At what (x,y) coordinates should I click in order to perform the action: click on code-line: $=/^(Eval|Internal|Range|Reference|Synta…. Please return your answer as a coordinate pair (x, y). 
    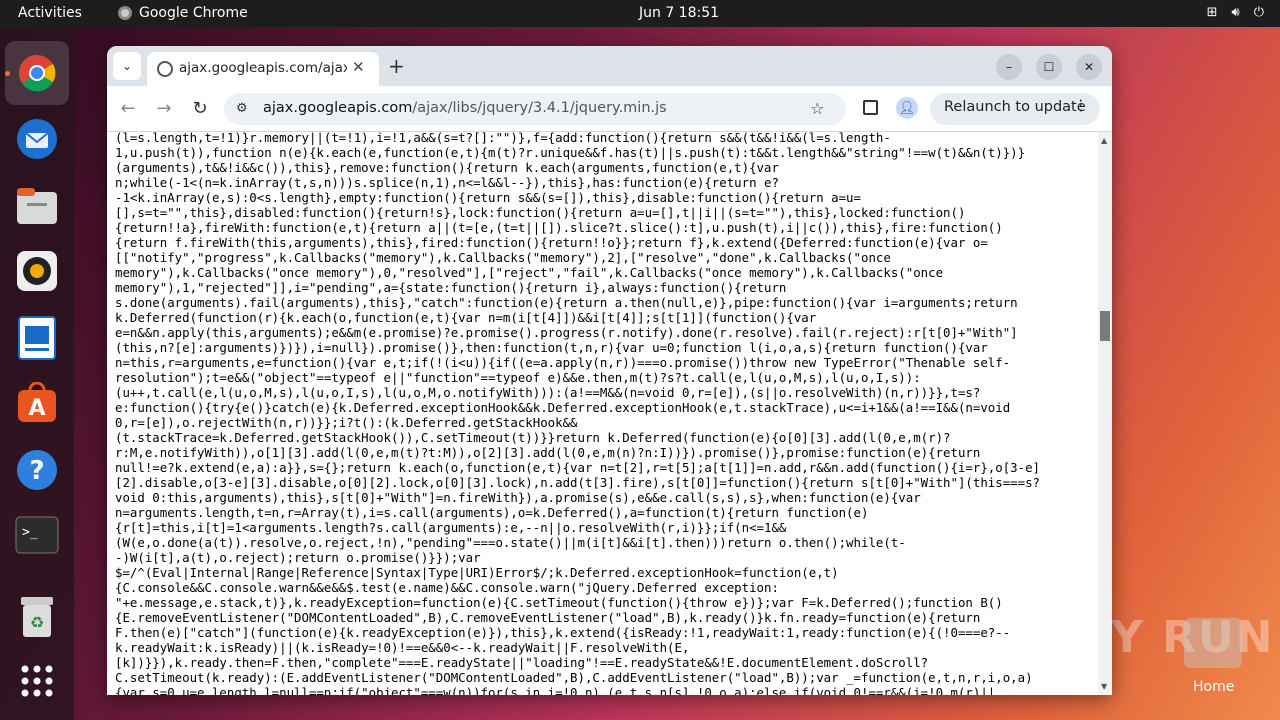
    Looking at the image, I should click on (477, 572).